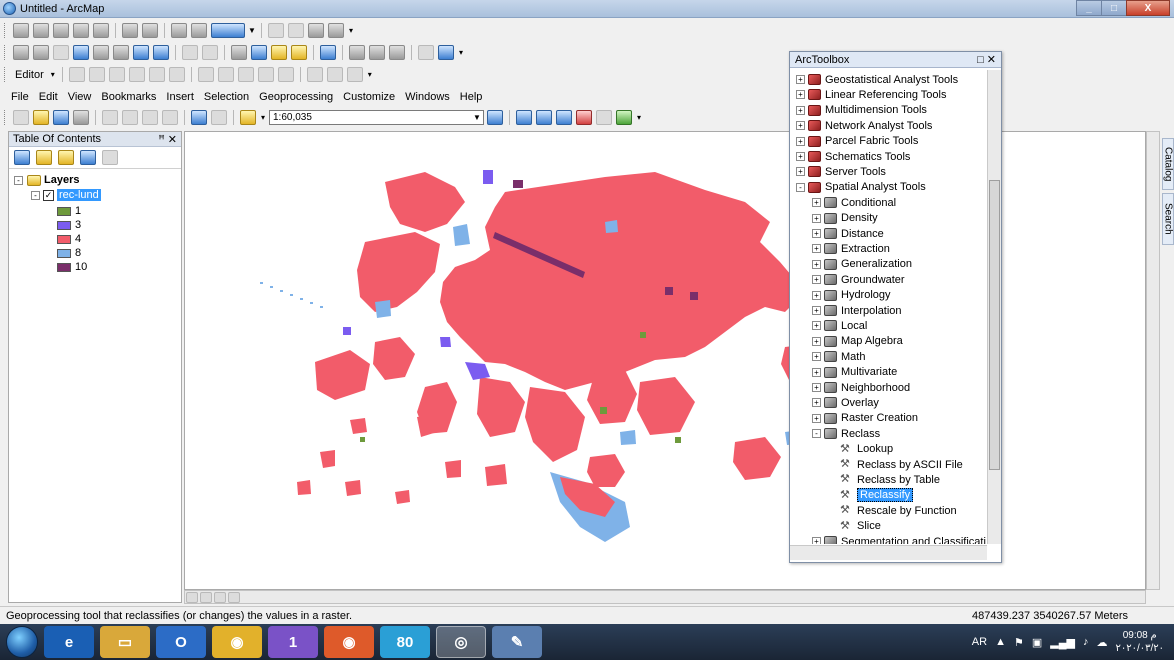  I want to click on menu-customize: Customize, so click(369, 97).